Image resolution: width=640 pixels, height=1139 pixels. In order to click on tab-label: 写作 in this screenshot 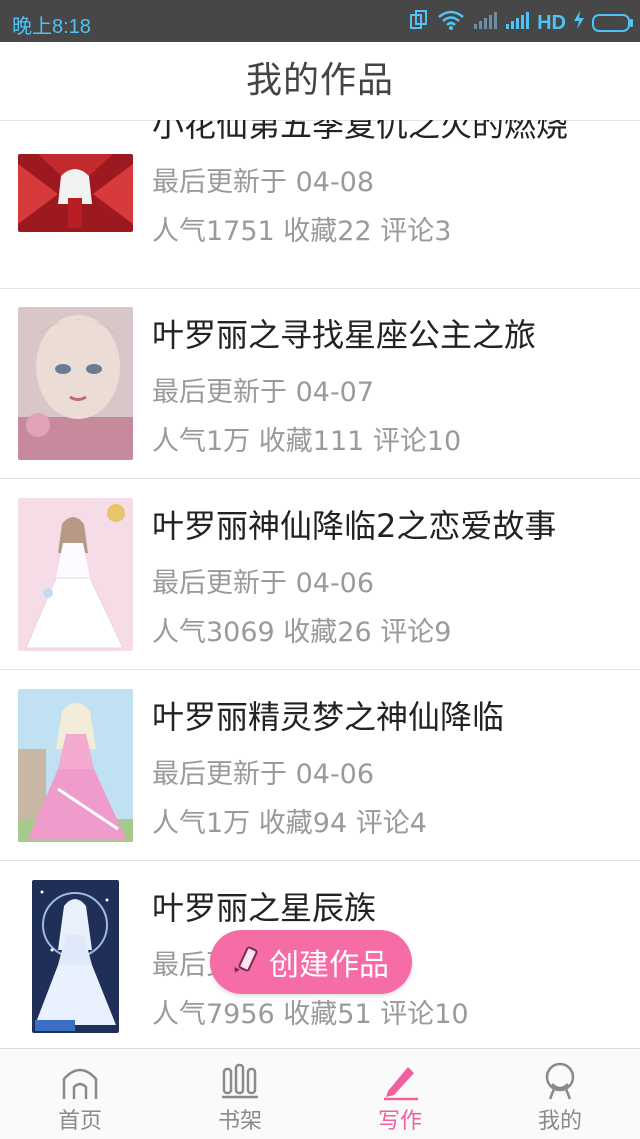, I will do `click(399, 1121)`.